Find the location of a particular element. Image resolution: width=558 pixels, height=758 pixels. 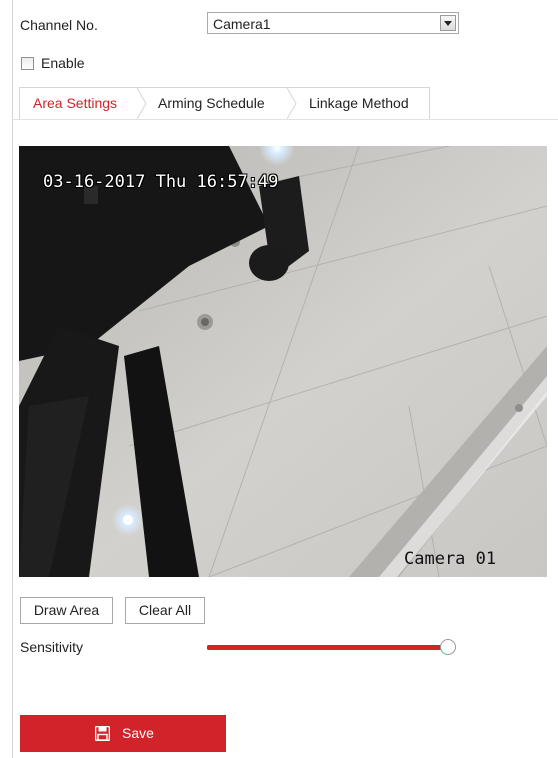

sensitivity-slider-track is located at coordinates (328, 647).